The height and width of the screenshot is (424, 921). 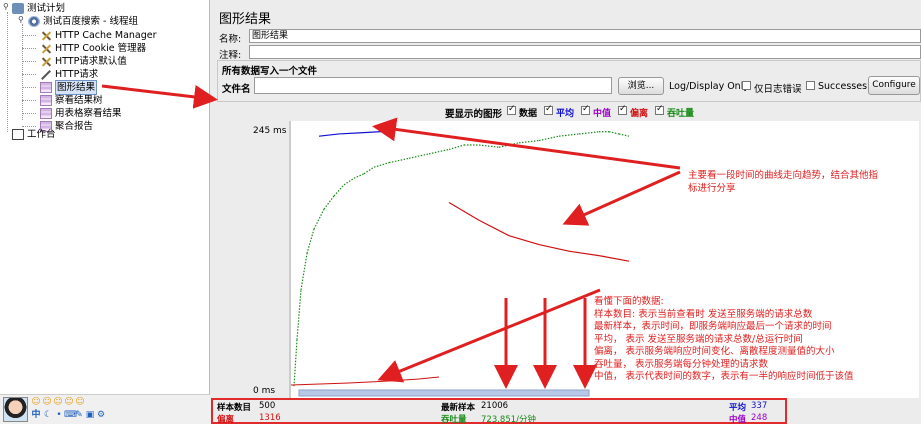 I want to click on tree-node-thread-group: 测试百度搜索 - 线程组, so click(x=83, y=21).